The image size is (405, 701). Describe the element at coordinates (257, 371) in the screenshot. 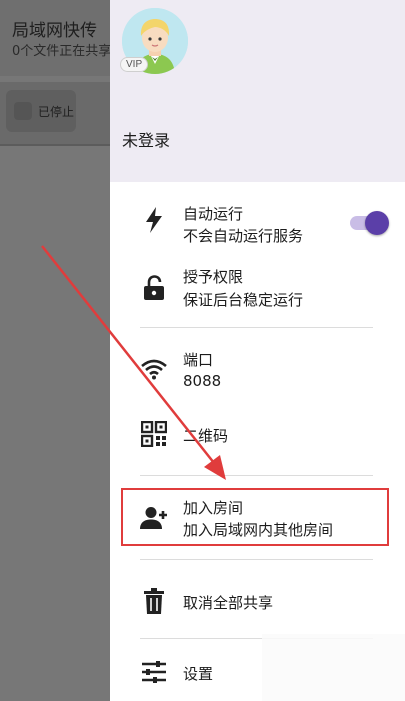

I see `menu-item-port: 端口 8088` at that location.